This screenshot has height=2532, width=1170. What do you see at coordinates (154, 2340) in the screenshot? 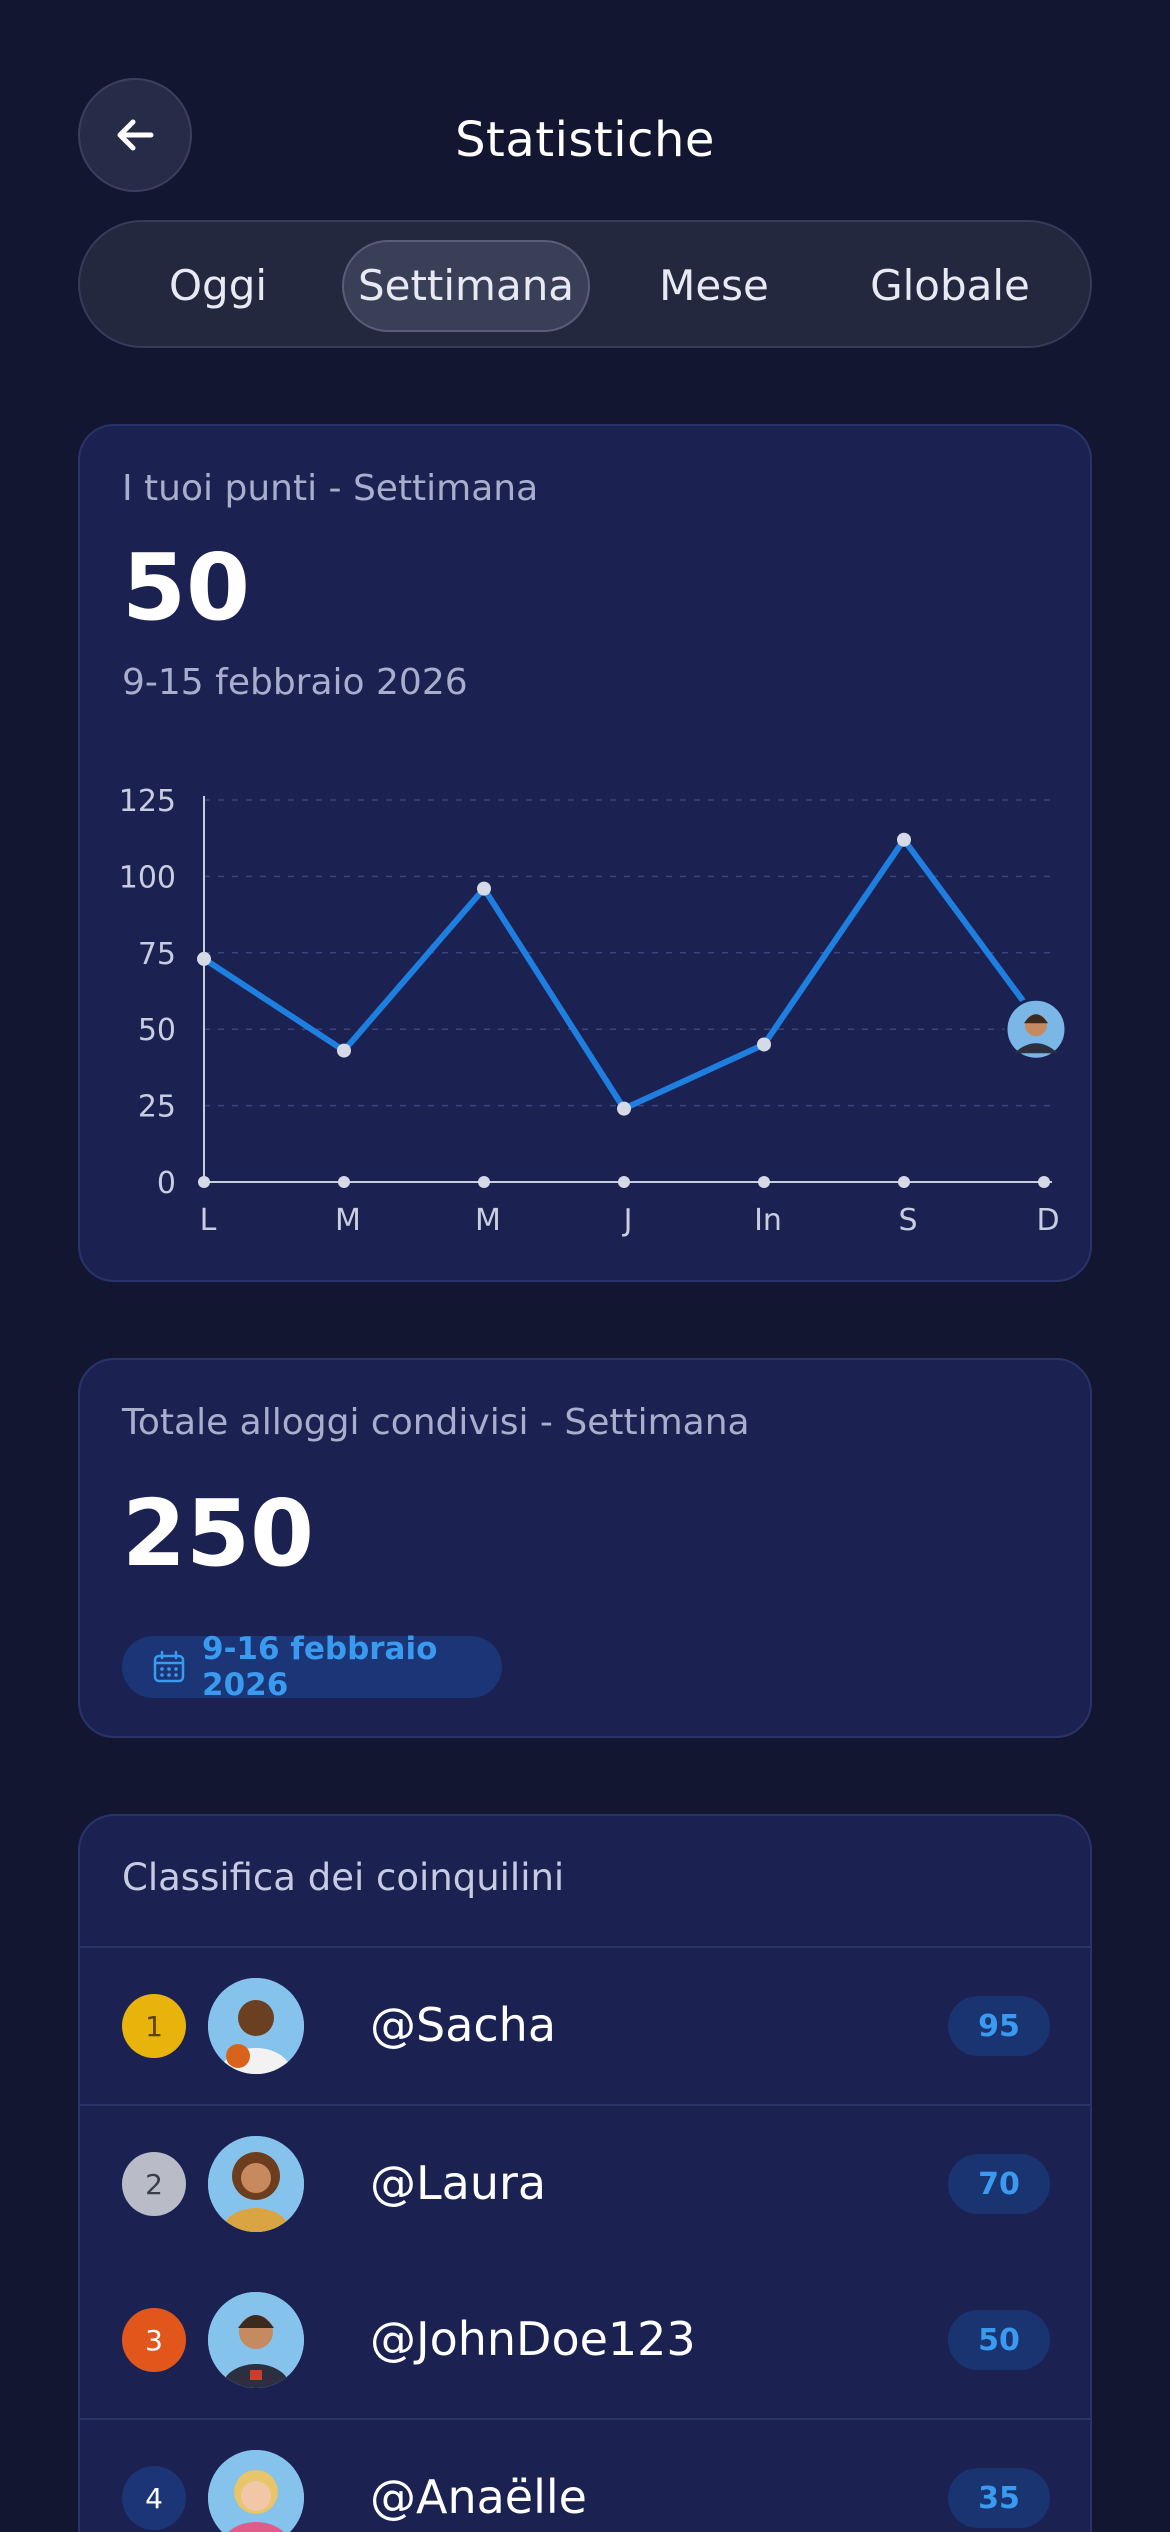
I see `rank-badge: 3` at bounding box center [154, 2340].